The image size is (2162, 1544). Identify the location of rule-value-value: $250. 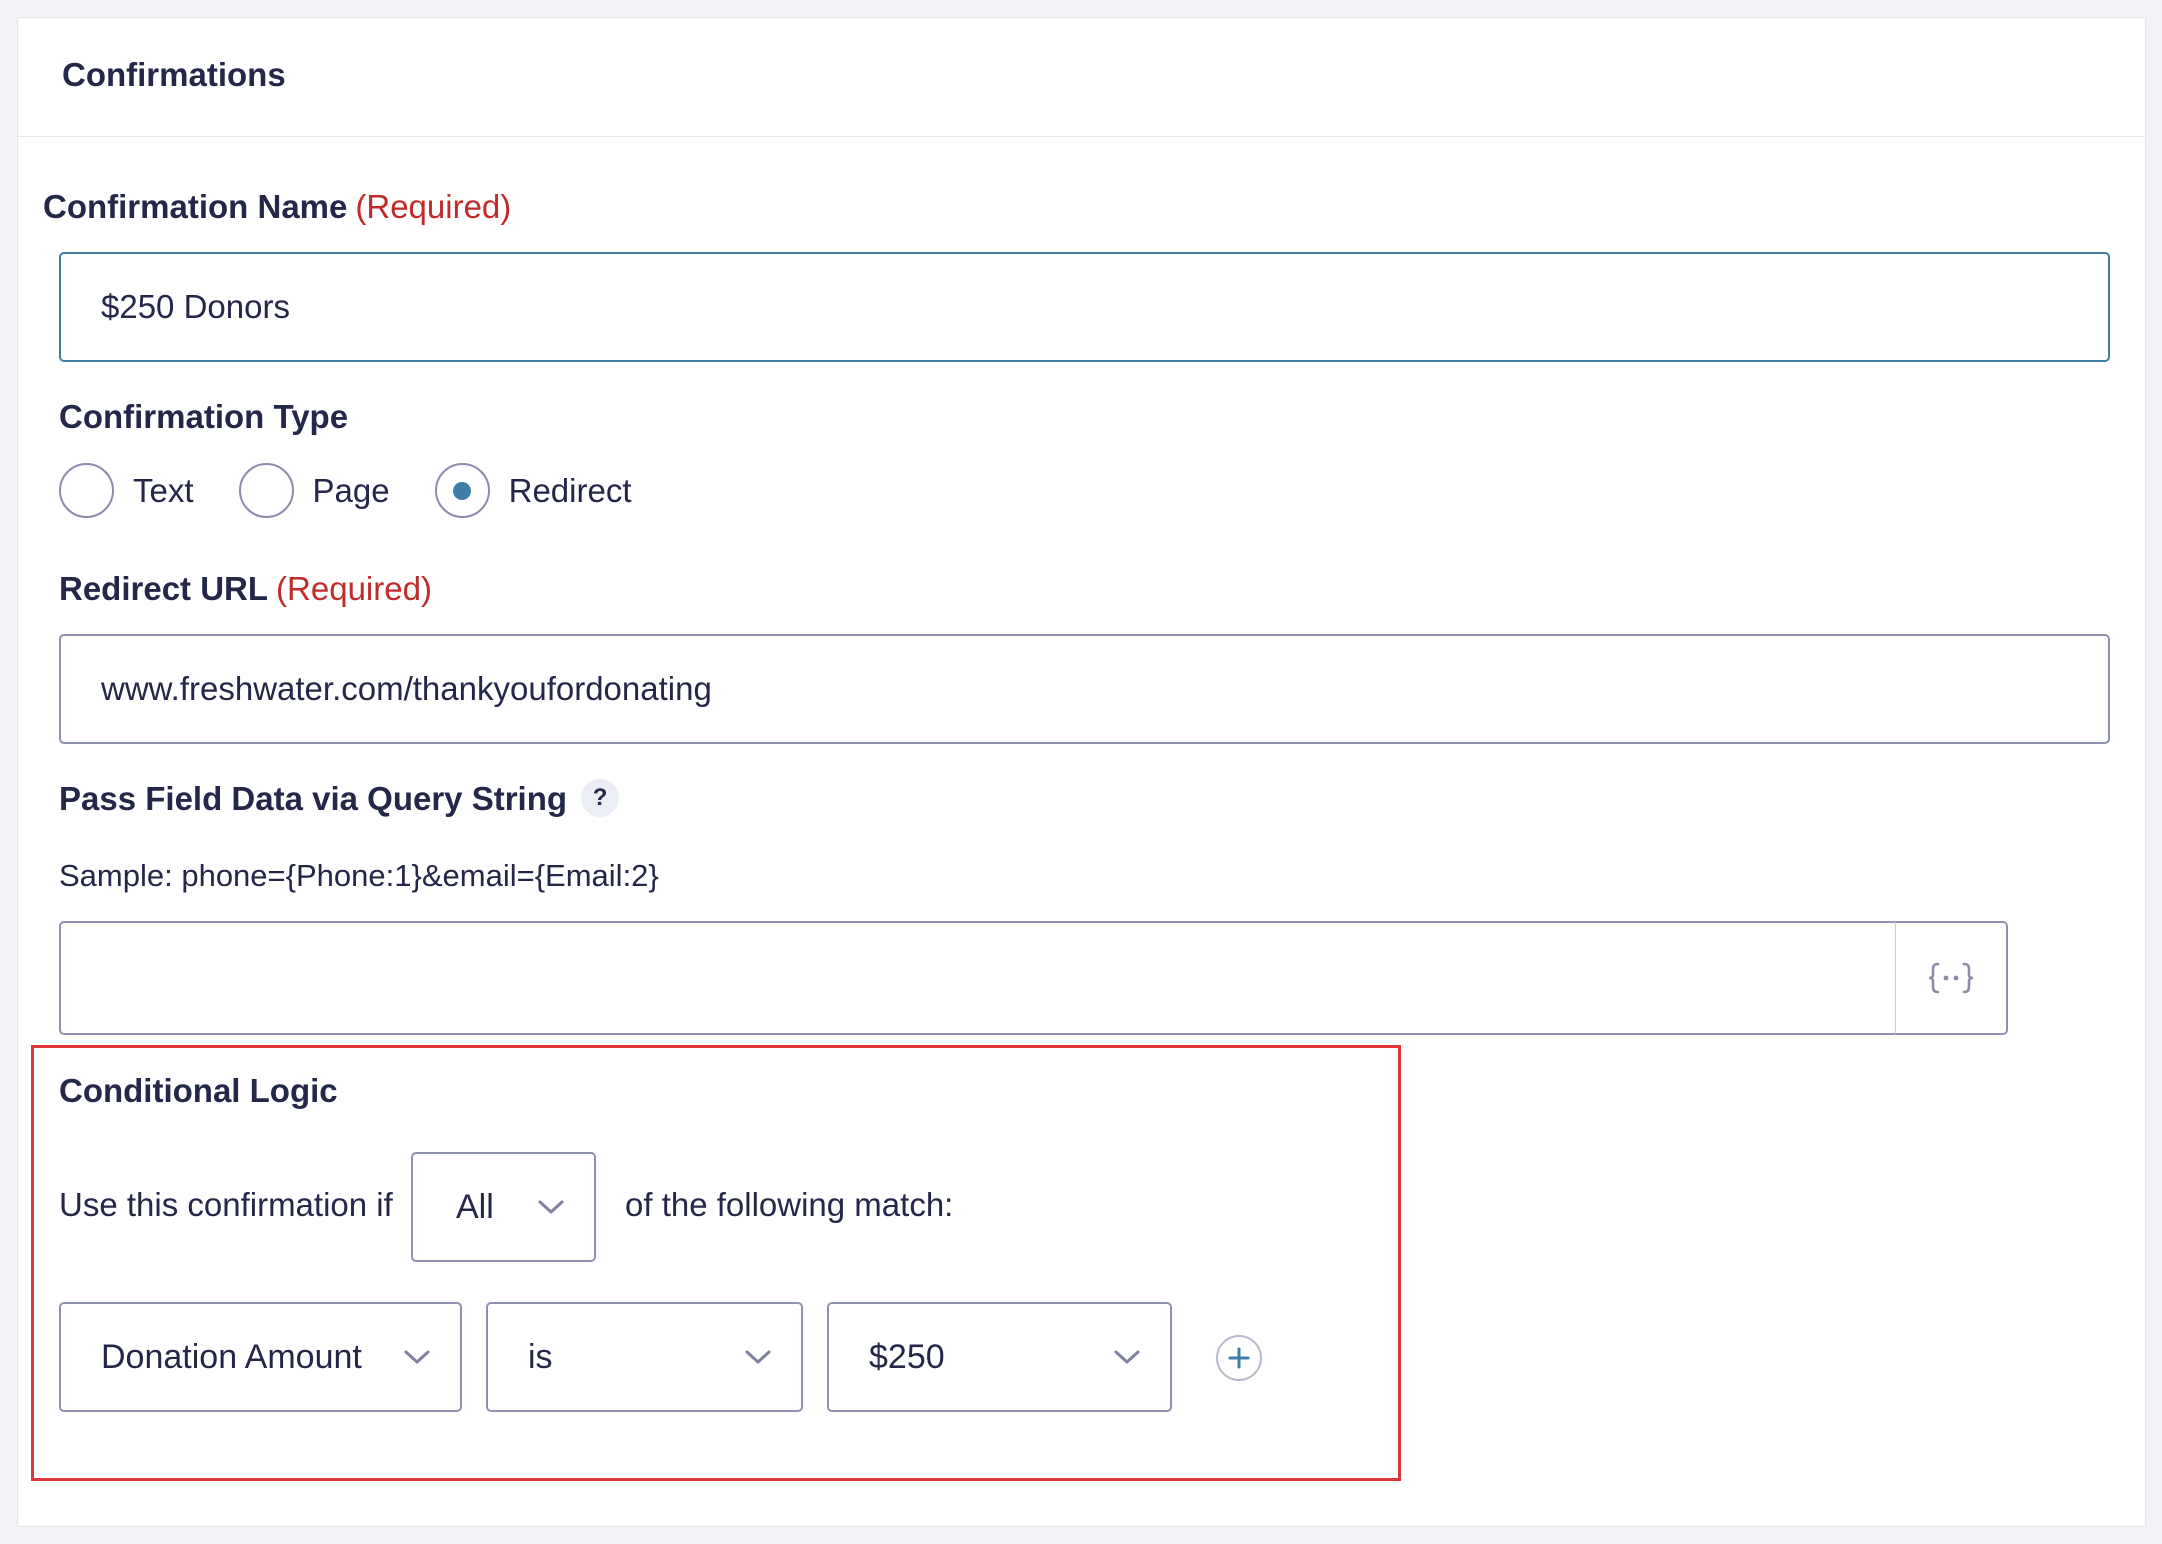
(907, 1356).